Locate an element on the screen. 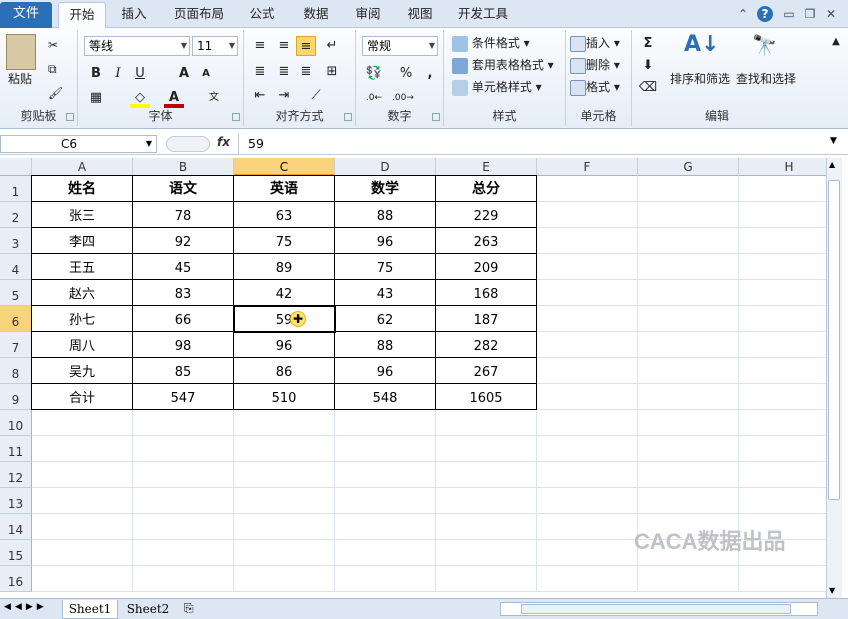 This screenshot has height=619, width=848. cell-g9 is located at coordinates (688, 397).